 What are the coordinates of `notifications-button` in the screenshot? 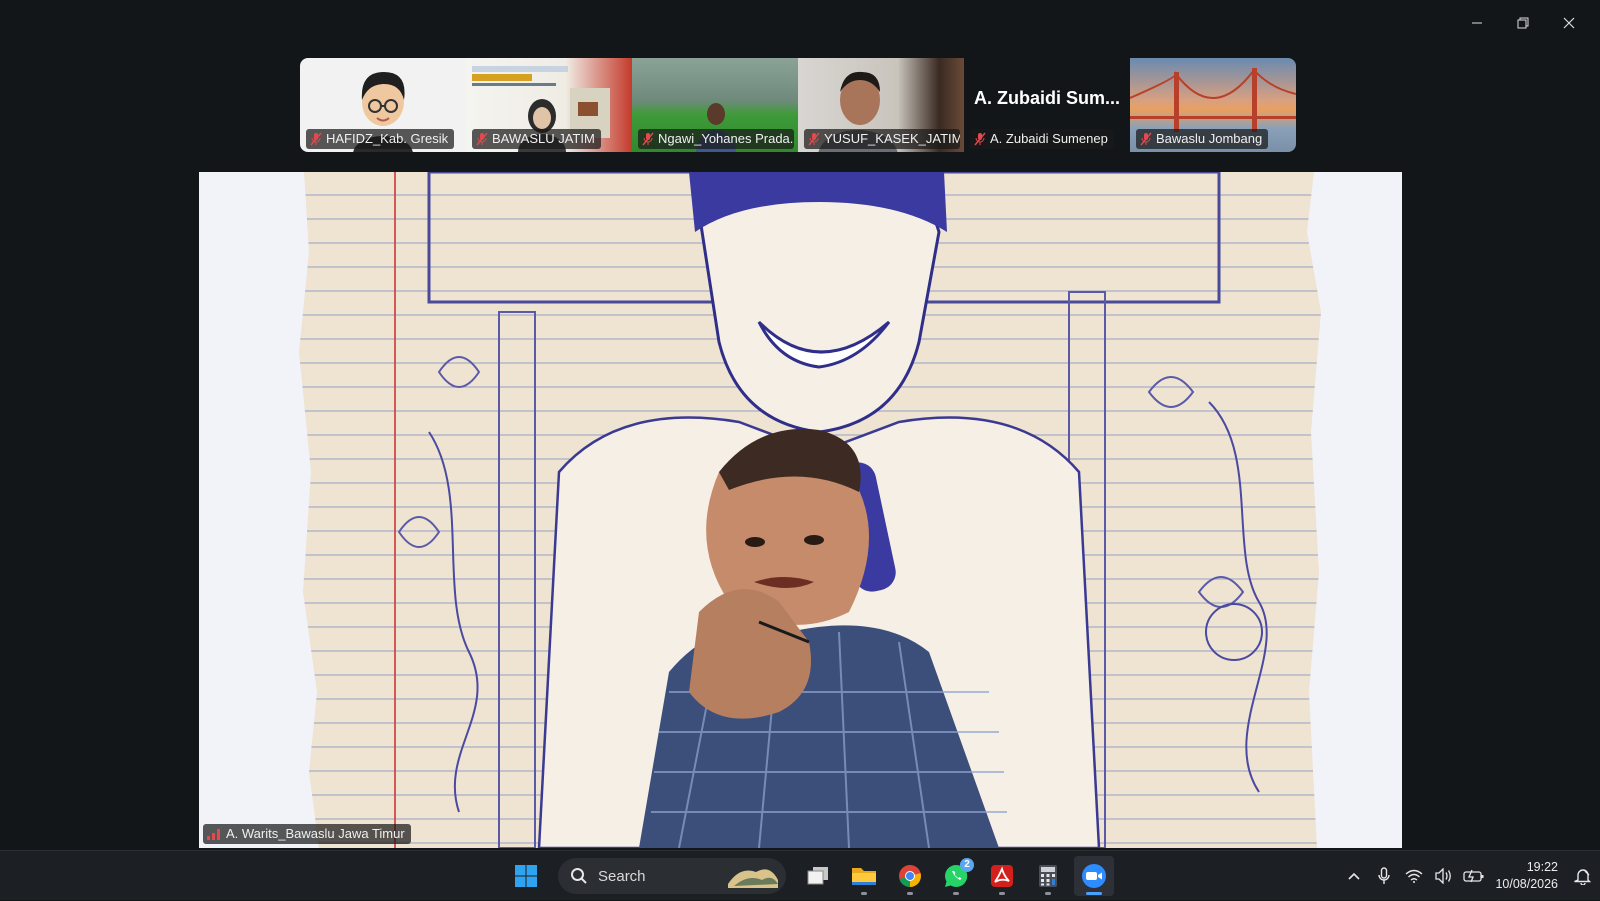 It's located at (1583, 876).